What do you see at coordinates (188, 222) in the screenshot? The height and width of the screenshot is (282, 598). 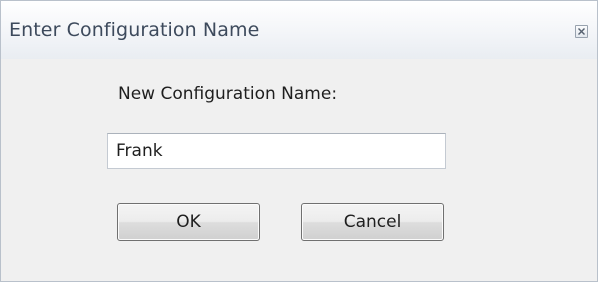 I see `ok-button: OK` at bounding box center [188, 222].